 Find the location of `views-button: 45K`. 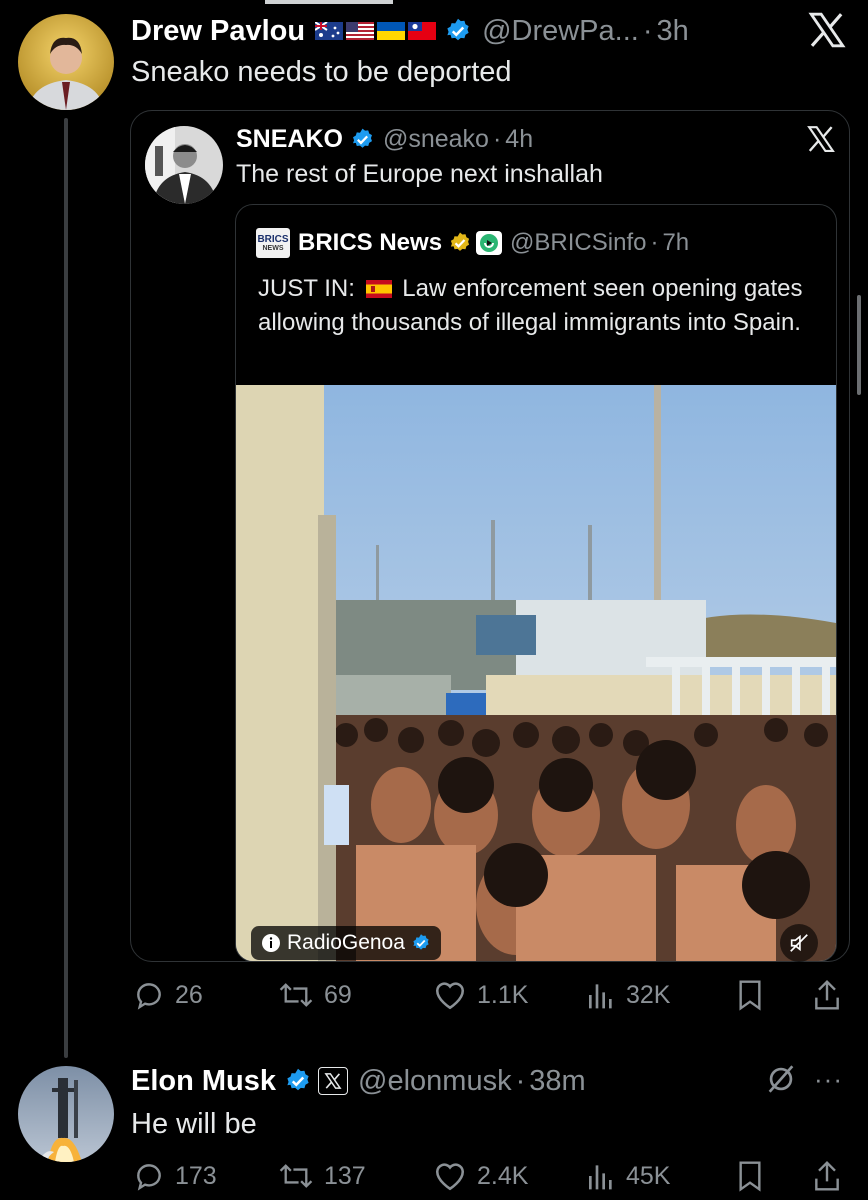

views-button: 45K is located at coordinates (628, 1176).